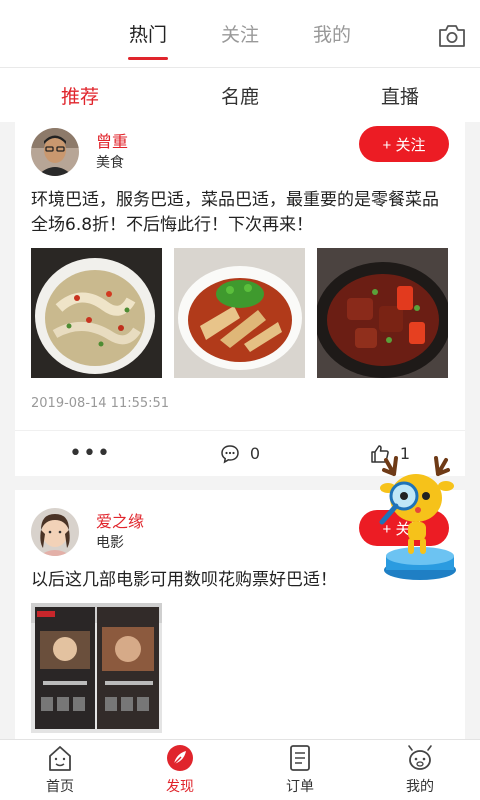 The image size is (480, 800). I want to click on tabbar-item-discover: 发现, so click(180, 770).